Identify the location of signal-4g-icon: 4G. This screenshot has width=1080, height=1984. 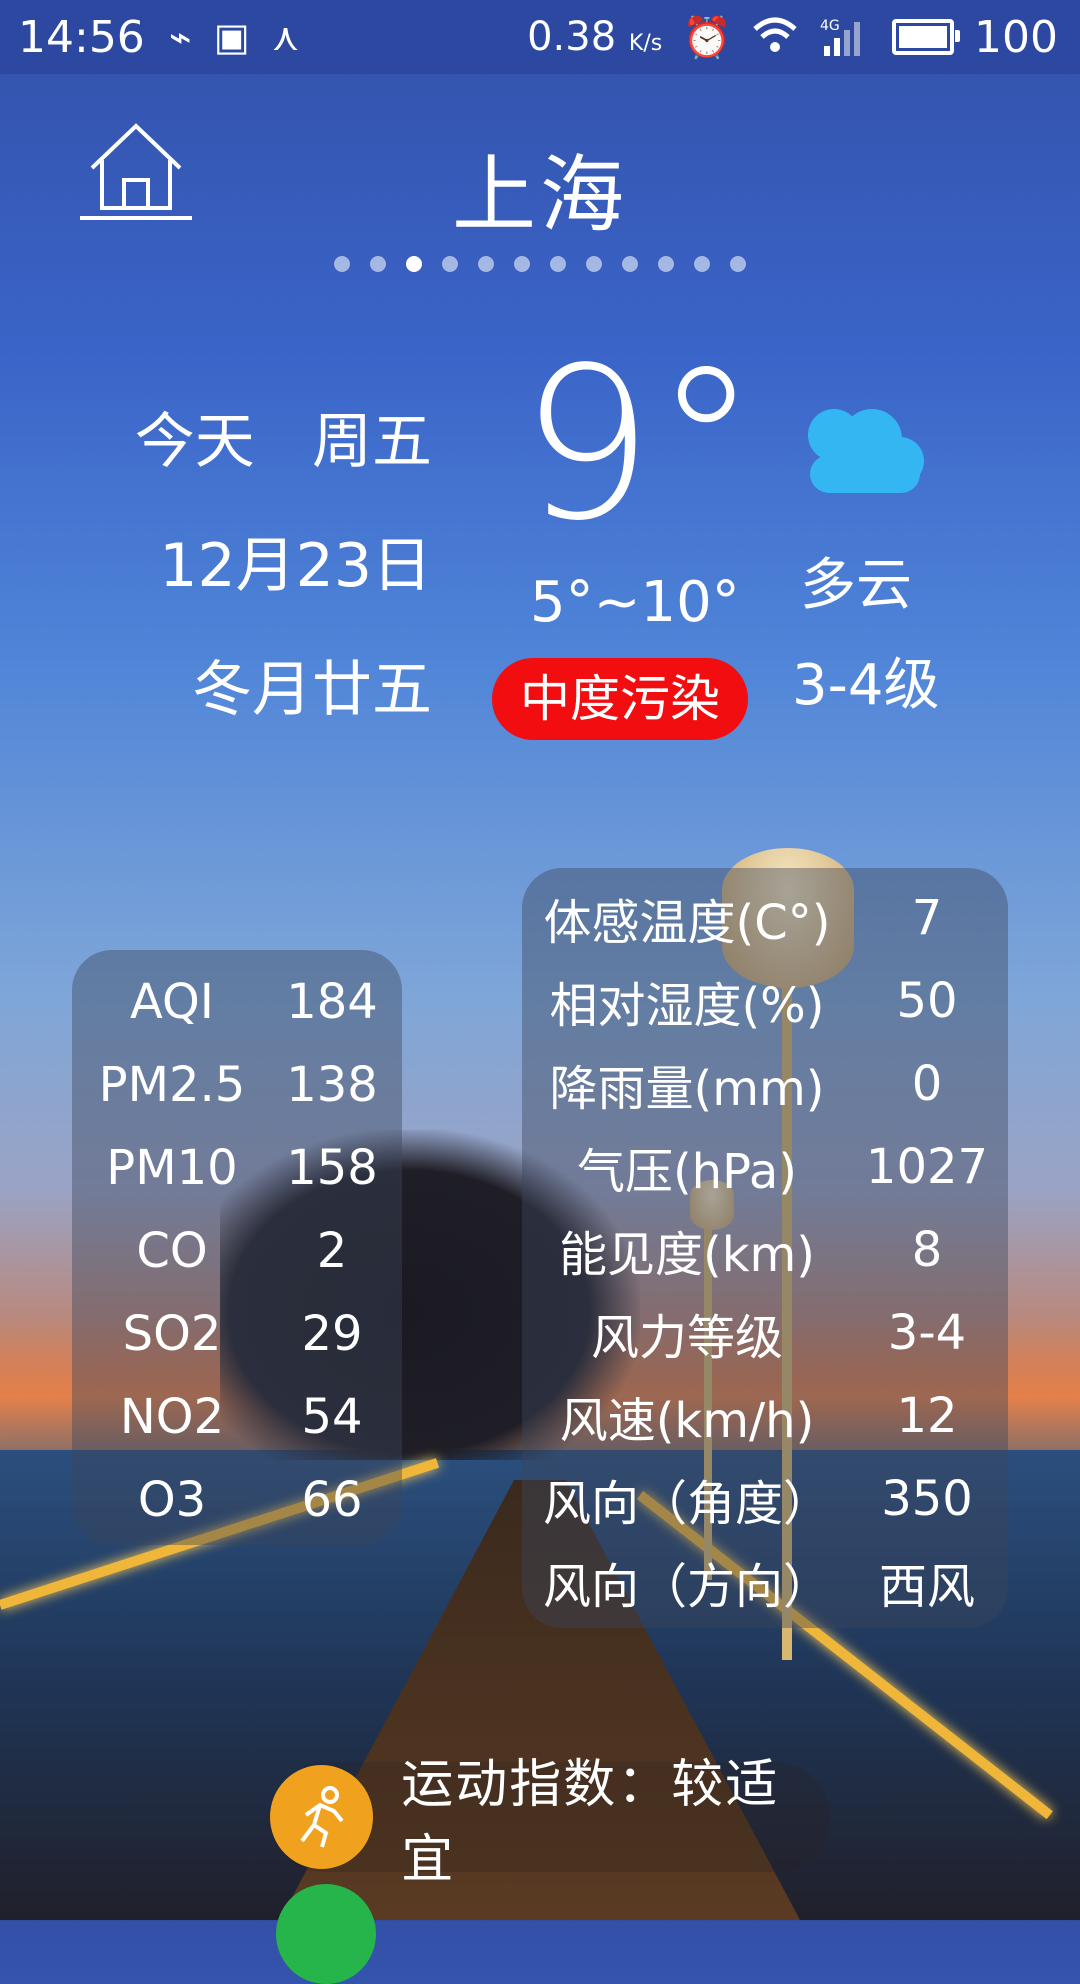
(840, 37).